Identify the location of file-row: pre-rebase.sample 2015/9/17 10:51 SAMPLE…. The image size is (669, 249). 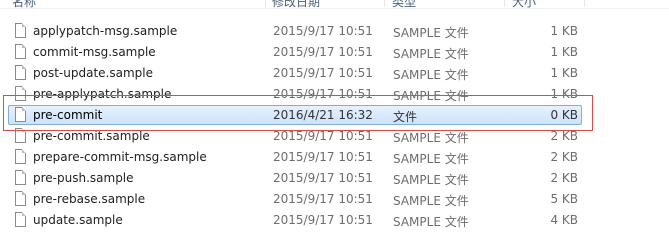
(334, 199).